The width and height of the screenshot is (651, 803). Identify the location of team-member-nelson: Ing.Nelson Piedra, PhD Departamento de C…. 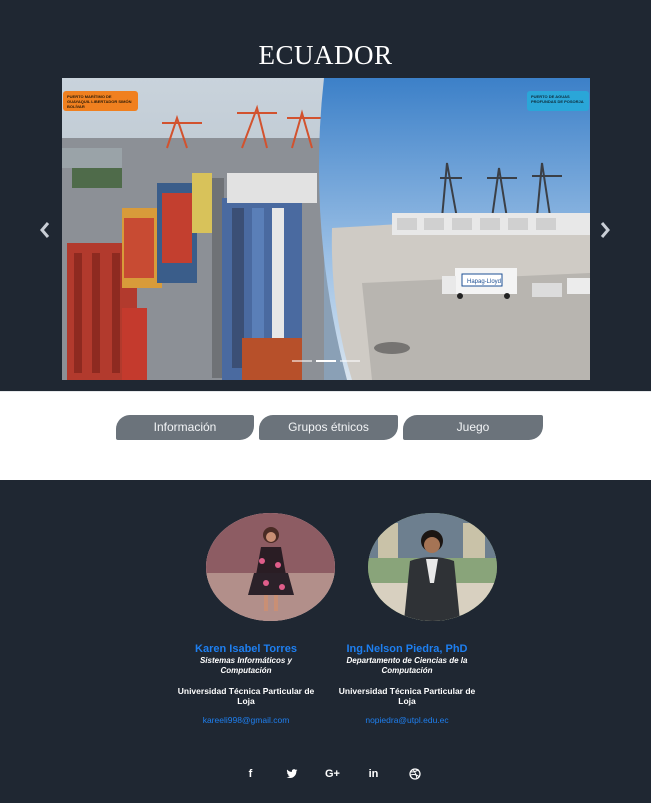
(407, 684).